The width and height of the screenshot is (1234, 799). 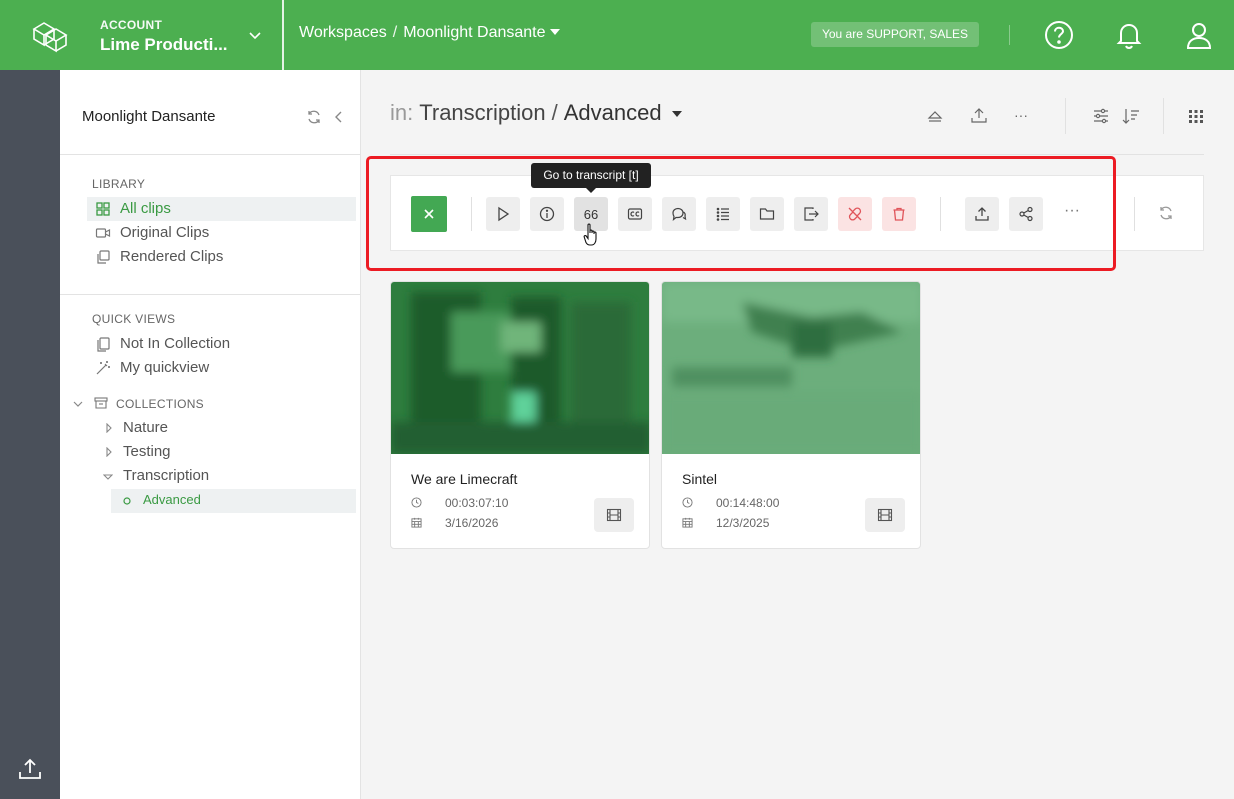 I want to click on clip-title: Sintel, so click(x=699, y=479).